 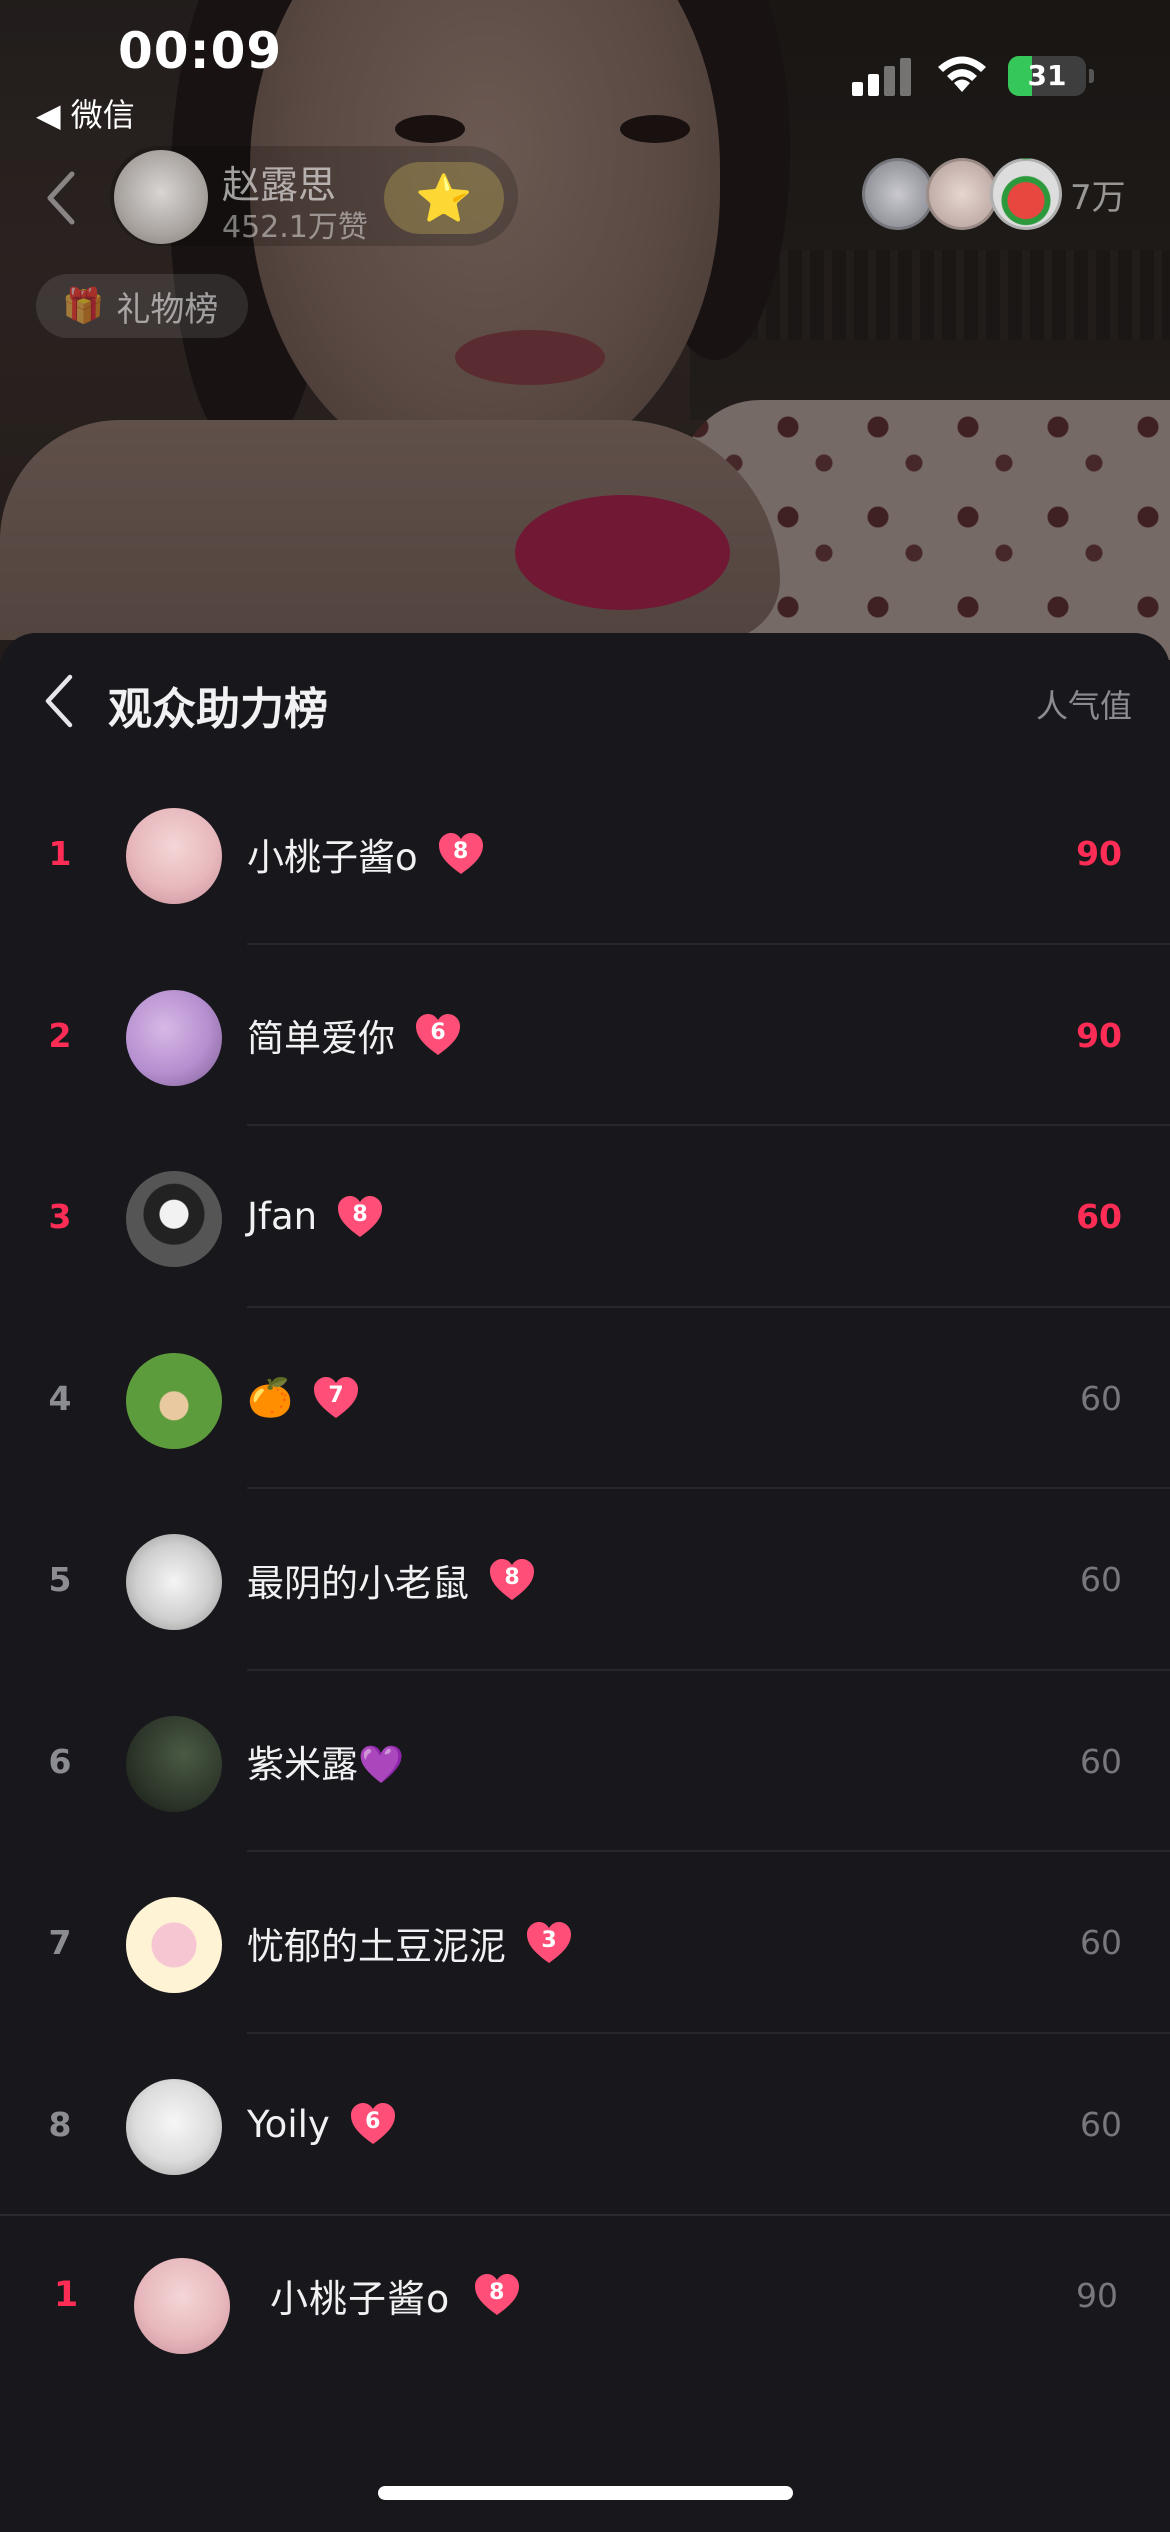 What do you see at coordinates (167, 309) in the screenshot?
I see `gift-rank-label: 礼物榜` at bounding box center [167, 309].